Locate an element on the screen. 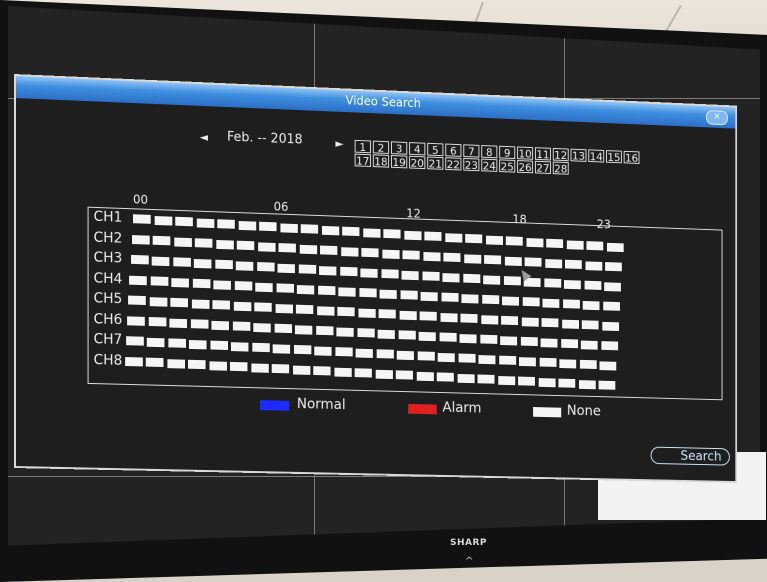 This screenshot has width=767, height=582. day-cell: 24 is located at coordinates (489, 165).